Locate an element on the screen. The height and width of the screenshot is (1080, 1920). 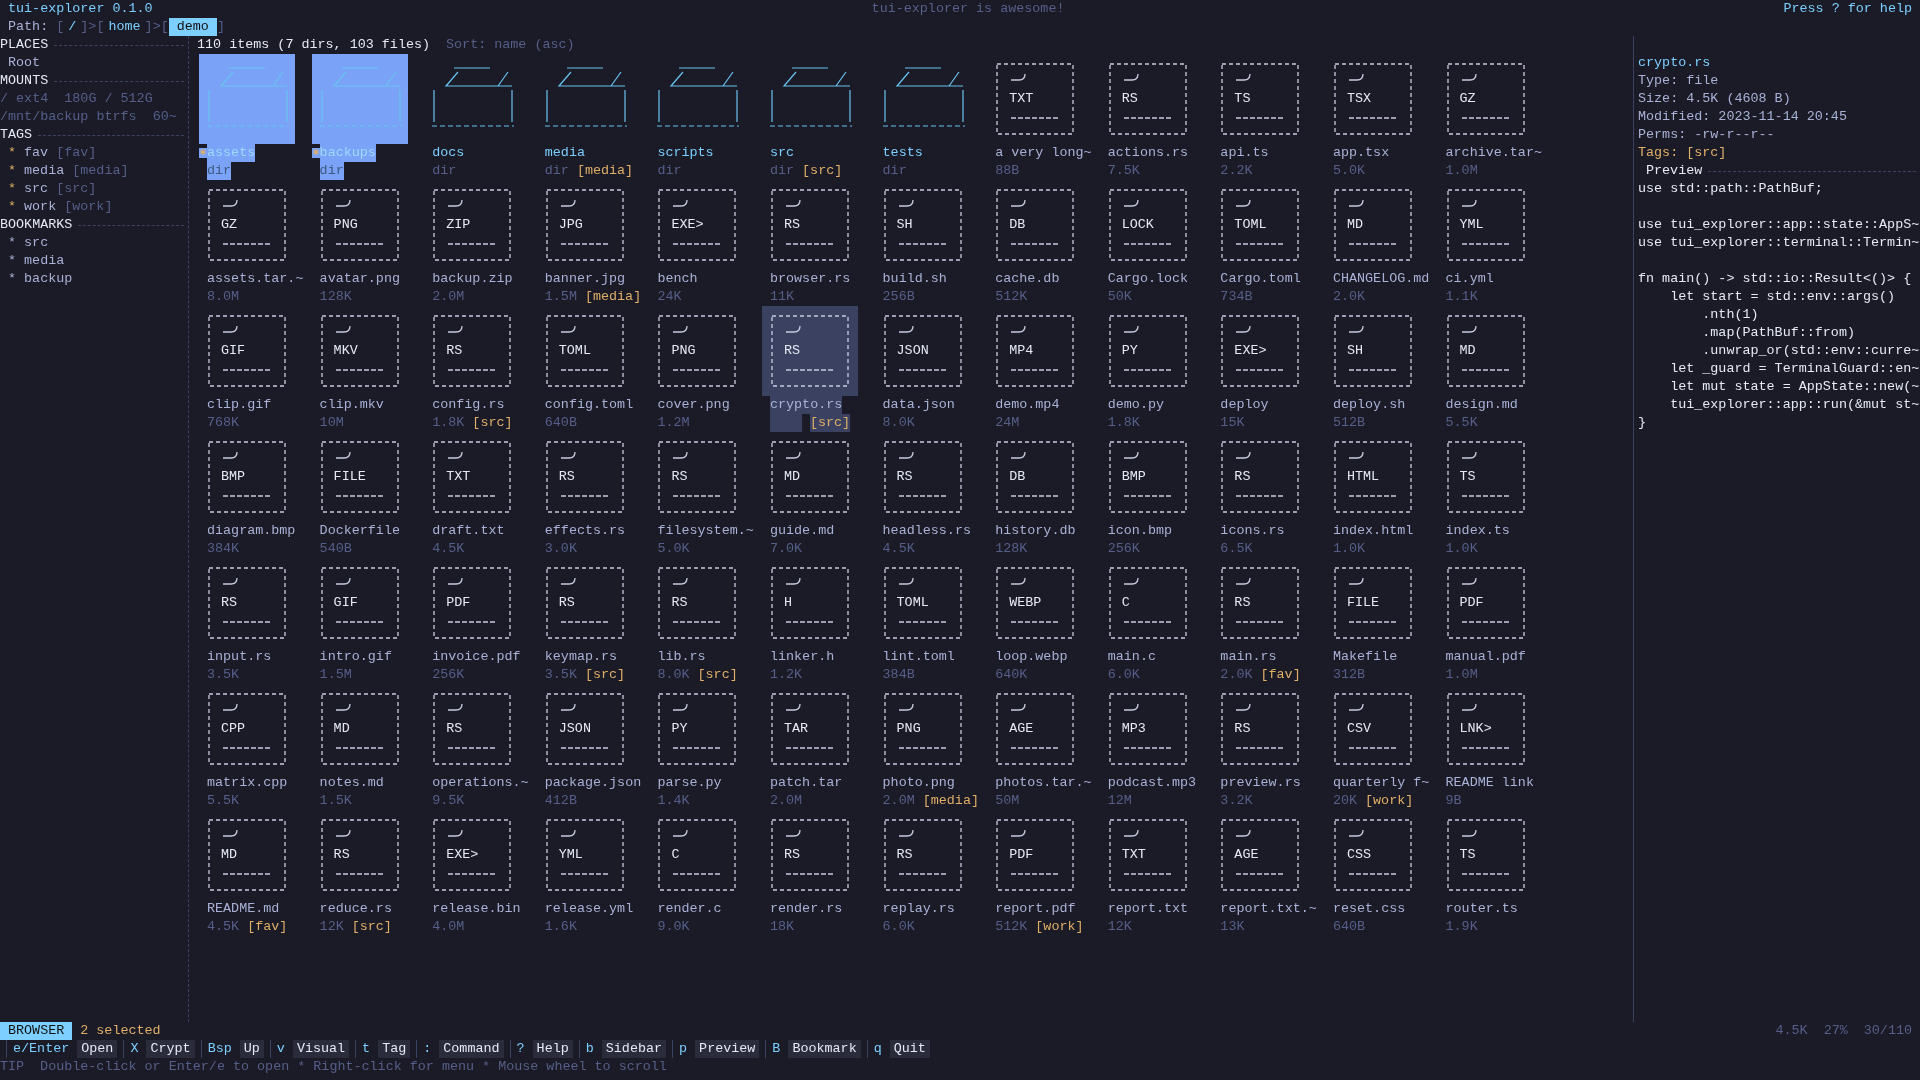
file-name: scripts is located at coordinates (685, 153).